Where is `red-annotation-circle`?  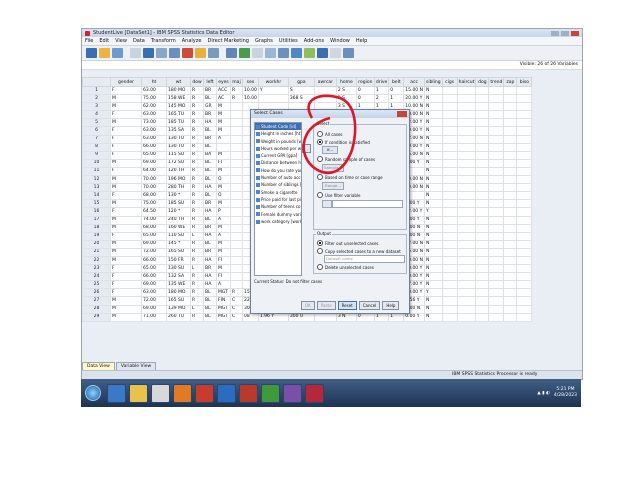 red-annotation-circle is located at coordinates (329, 134).